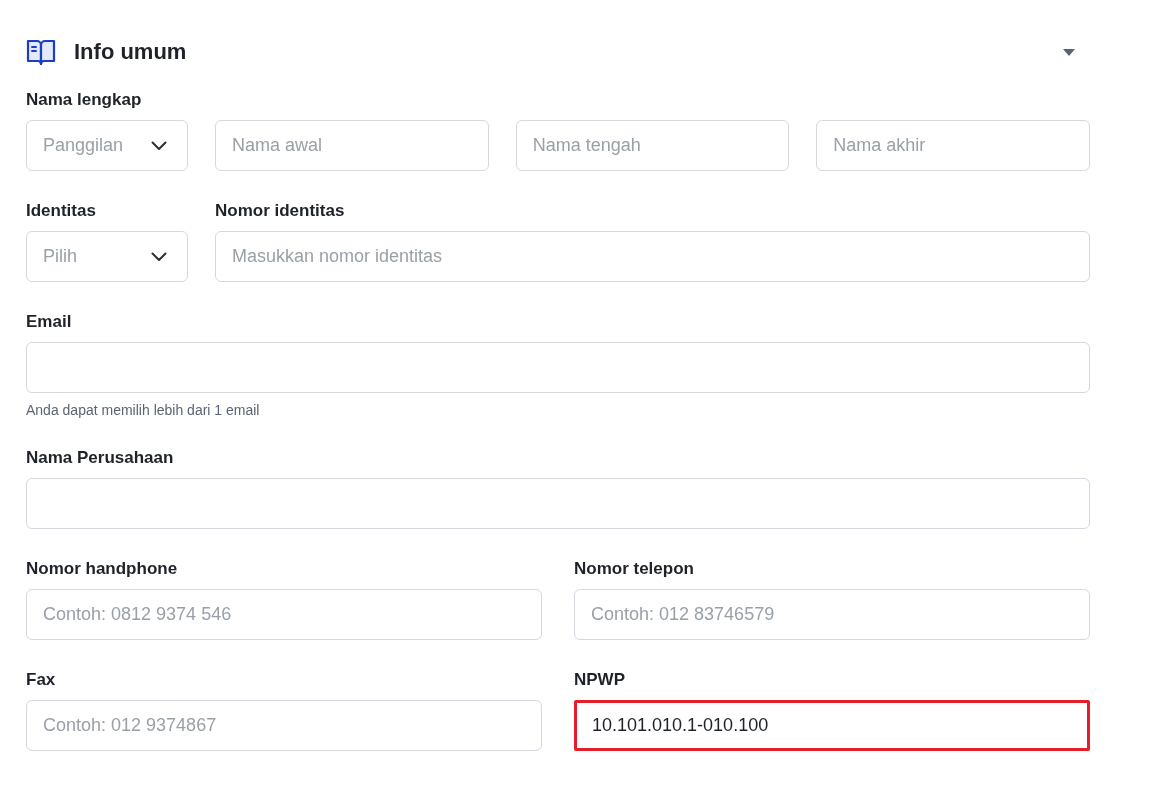 The height and width of the screenshot is (793, 1166). I want to click on input-field: Masukkan nomor identitas, so click(652, 256).